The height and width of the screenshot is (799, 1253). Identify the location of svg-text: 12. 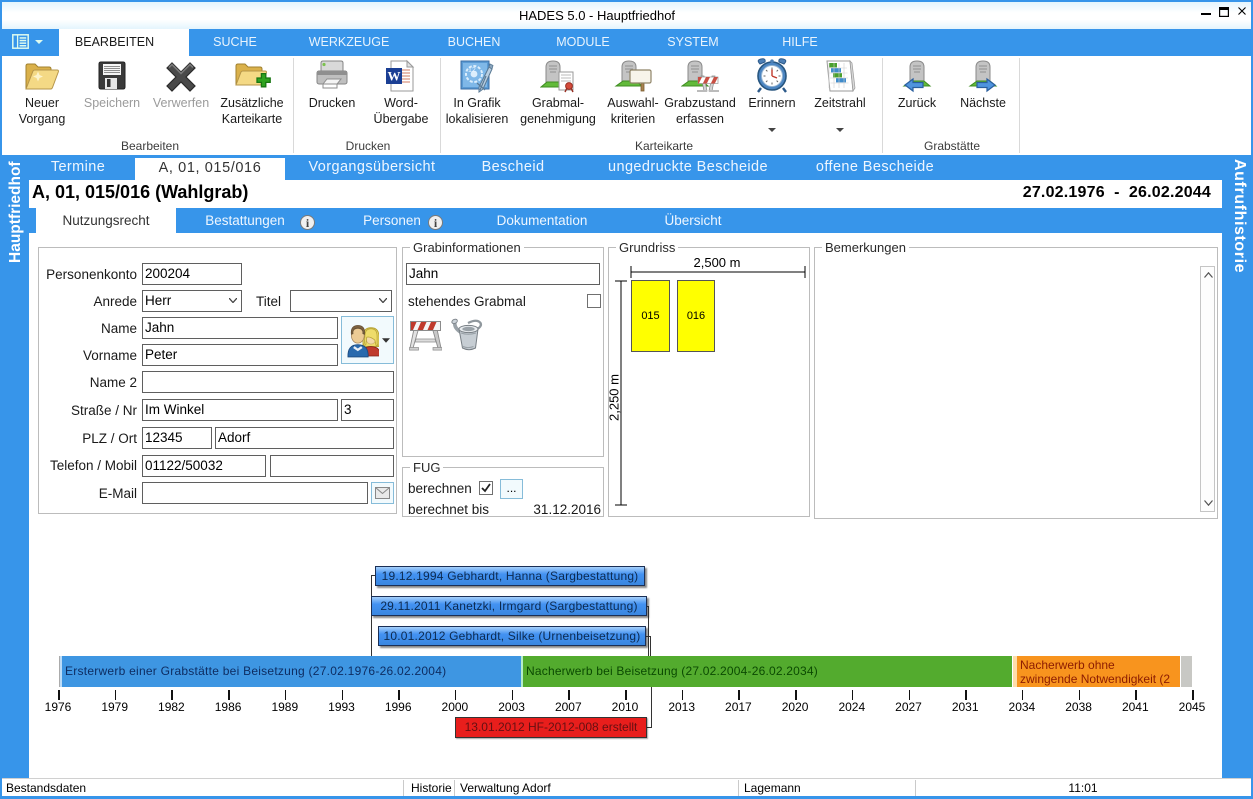
(472, 70).